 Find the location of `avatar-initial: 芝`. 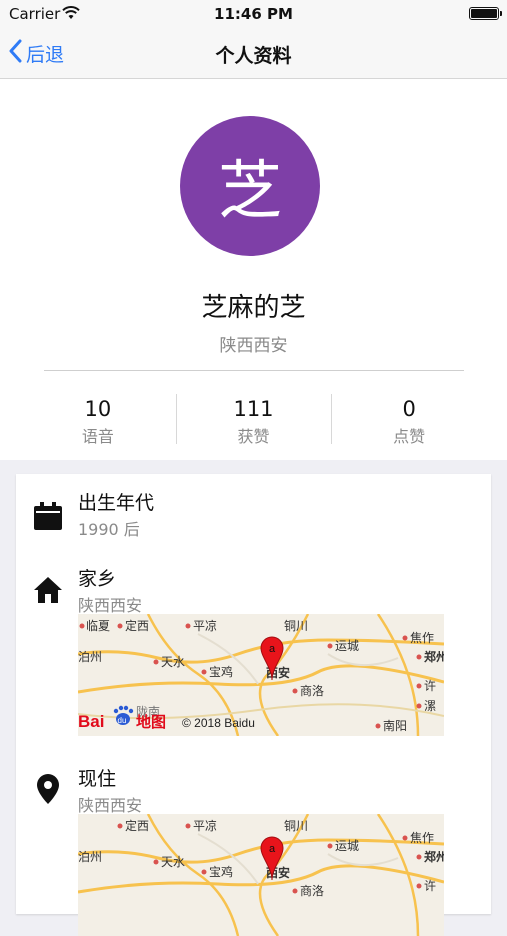

avatar-initial: 芝 is located at coordinates (250, 192).